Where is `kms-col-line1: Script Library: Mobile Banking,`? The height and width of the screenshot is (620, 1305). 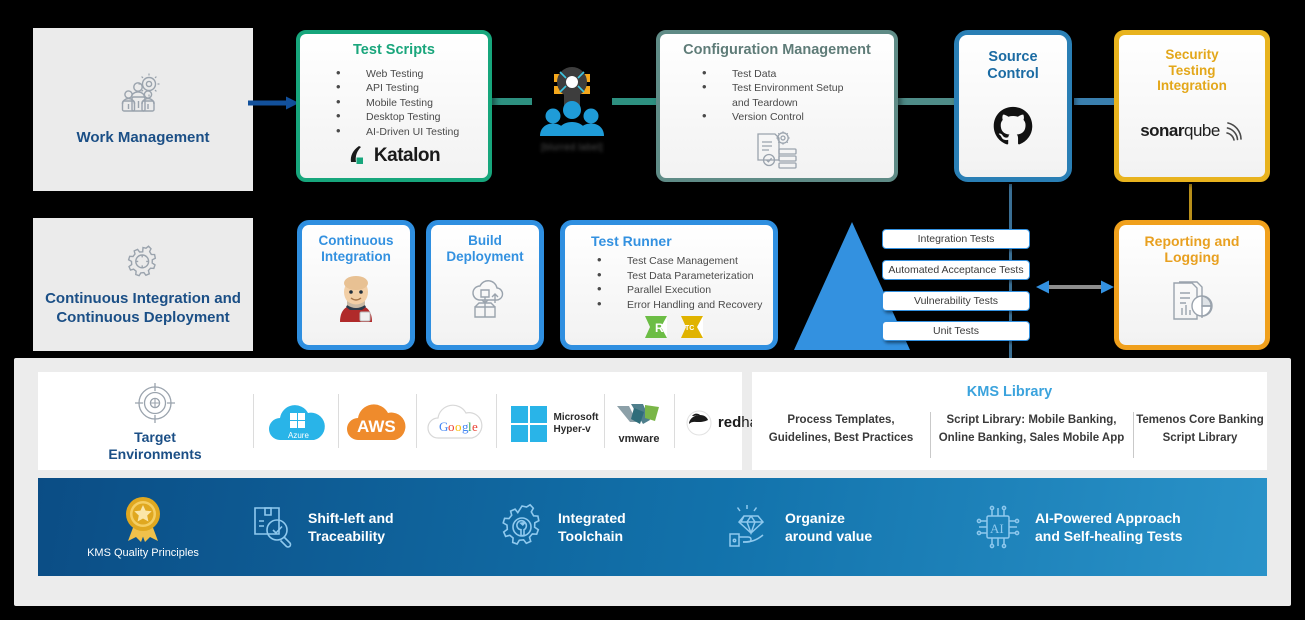
kms-col-line1: Script Library: Mobile Banking, is located at coordinates (1031, 420).